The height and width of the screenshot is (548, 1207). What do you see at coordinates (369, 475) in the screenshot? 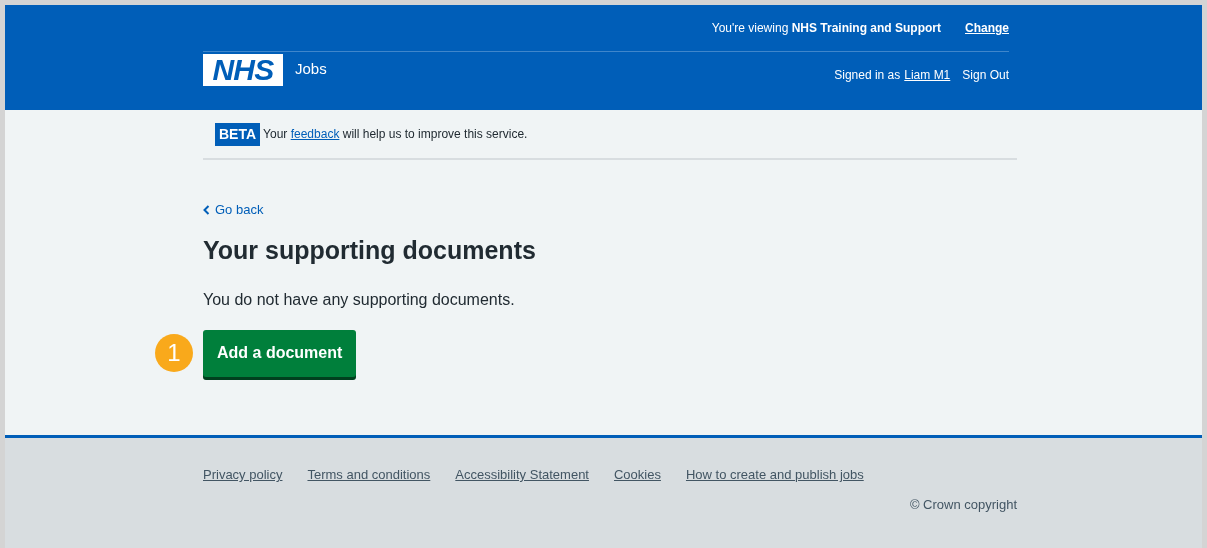
I see `footer-link: Terms and conditions` at bounding box center [369, 475].